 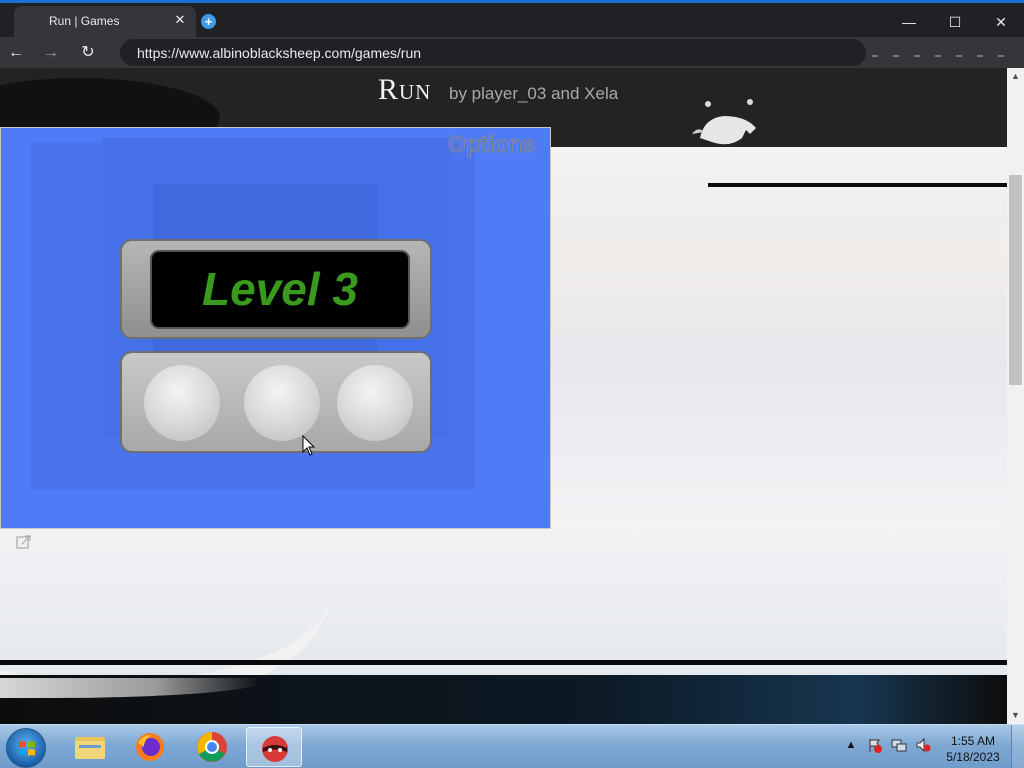 I want to click on firefox-icon, so click(x=150, y=747).